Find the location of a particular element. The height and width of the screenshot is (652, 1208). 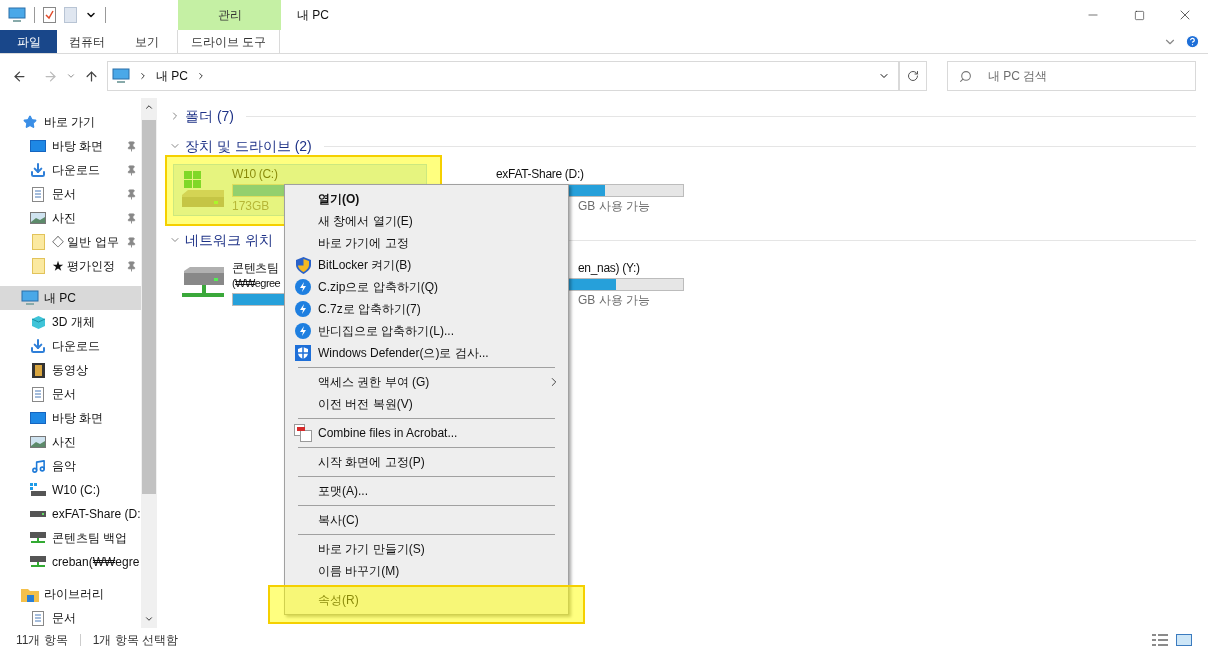

drive-name: 콘텐츠팀 is located at coordinates (255, 268).